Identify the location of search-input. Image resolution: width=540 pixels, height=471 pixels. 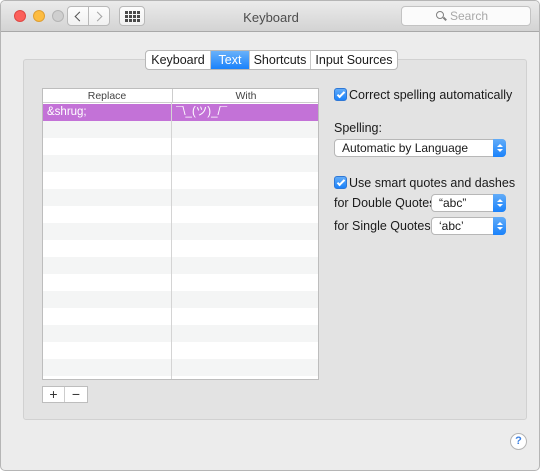
(488, 16).